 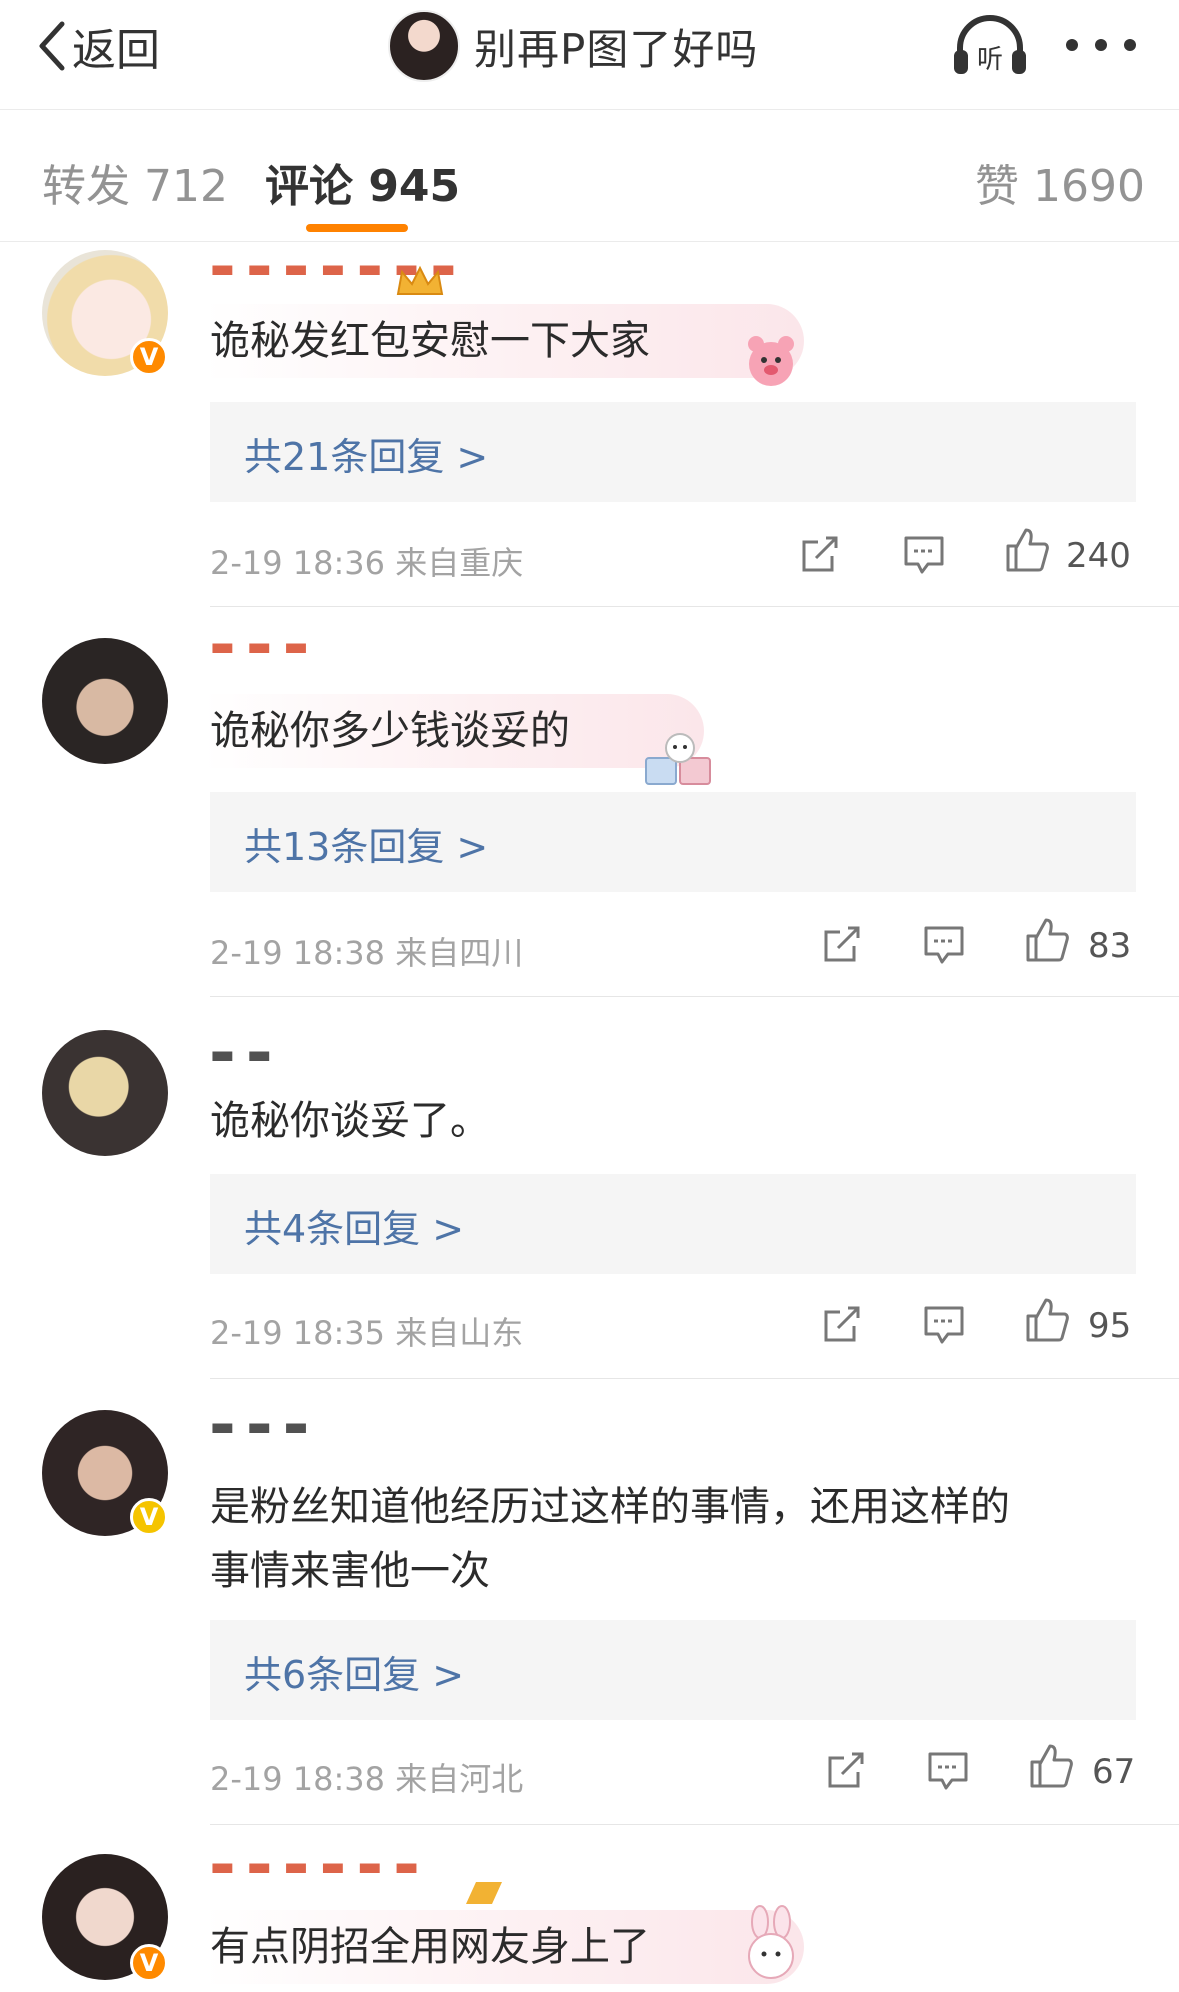 What do you see at coordinates (673, 1224) in the screenshot?
I see `view-replies-button: 共4条回复 >` at bounding box center [673, 1224].